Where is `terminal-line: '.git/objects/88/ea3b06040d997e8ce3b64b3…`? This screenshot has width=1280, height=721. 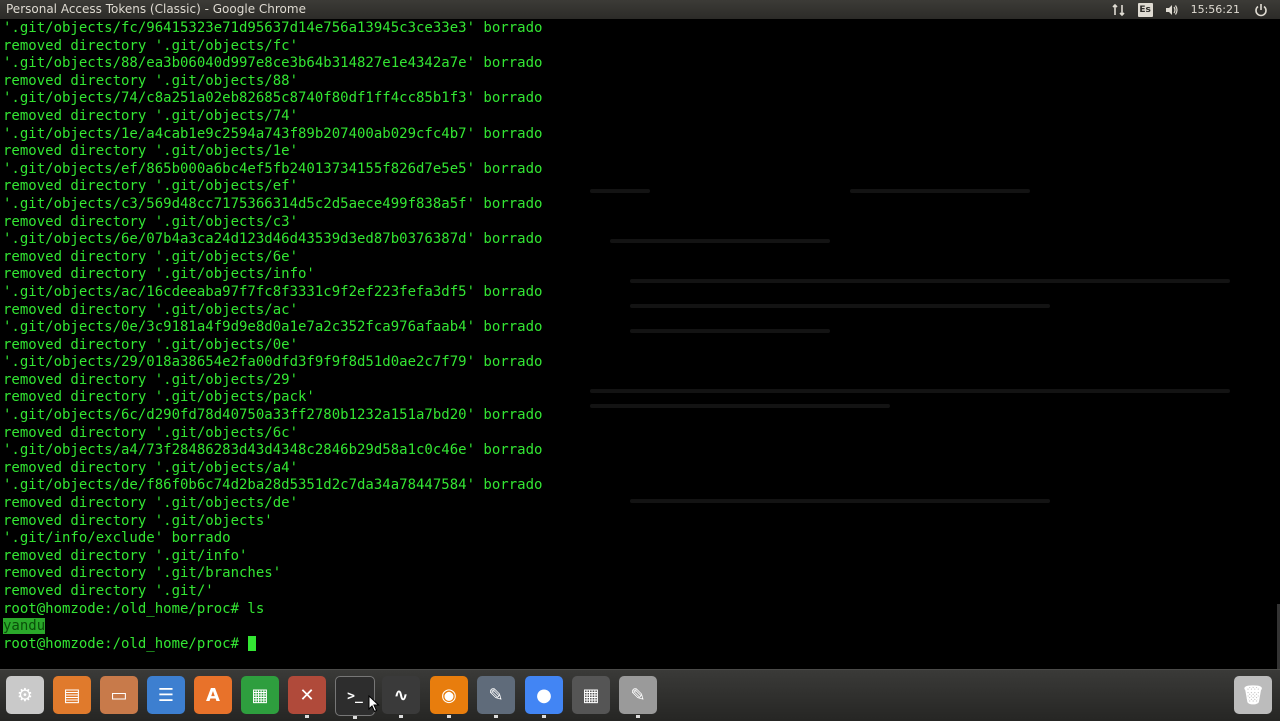 terminal-line: '.git/objects/88/ea3b06040d997e8ce3b64b3… is located at coordinates (273, 63).